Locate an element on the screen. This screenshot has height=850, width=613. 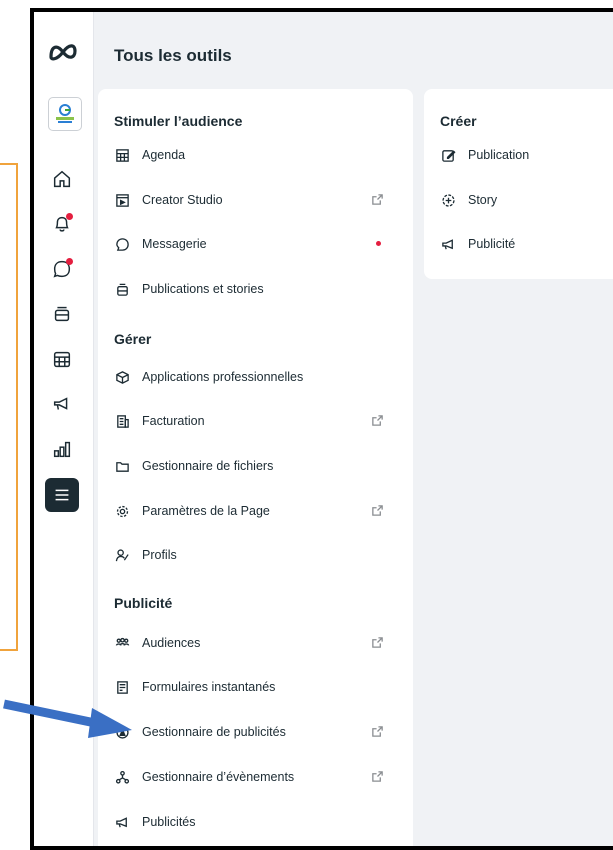
menu-icon is located at coordinates (62, 495).